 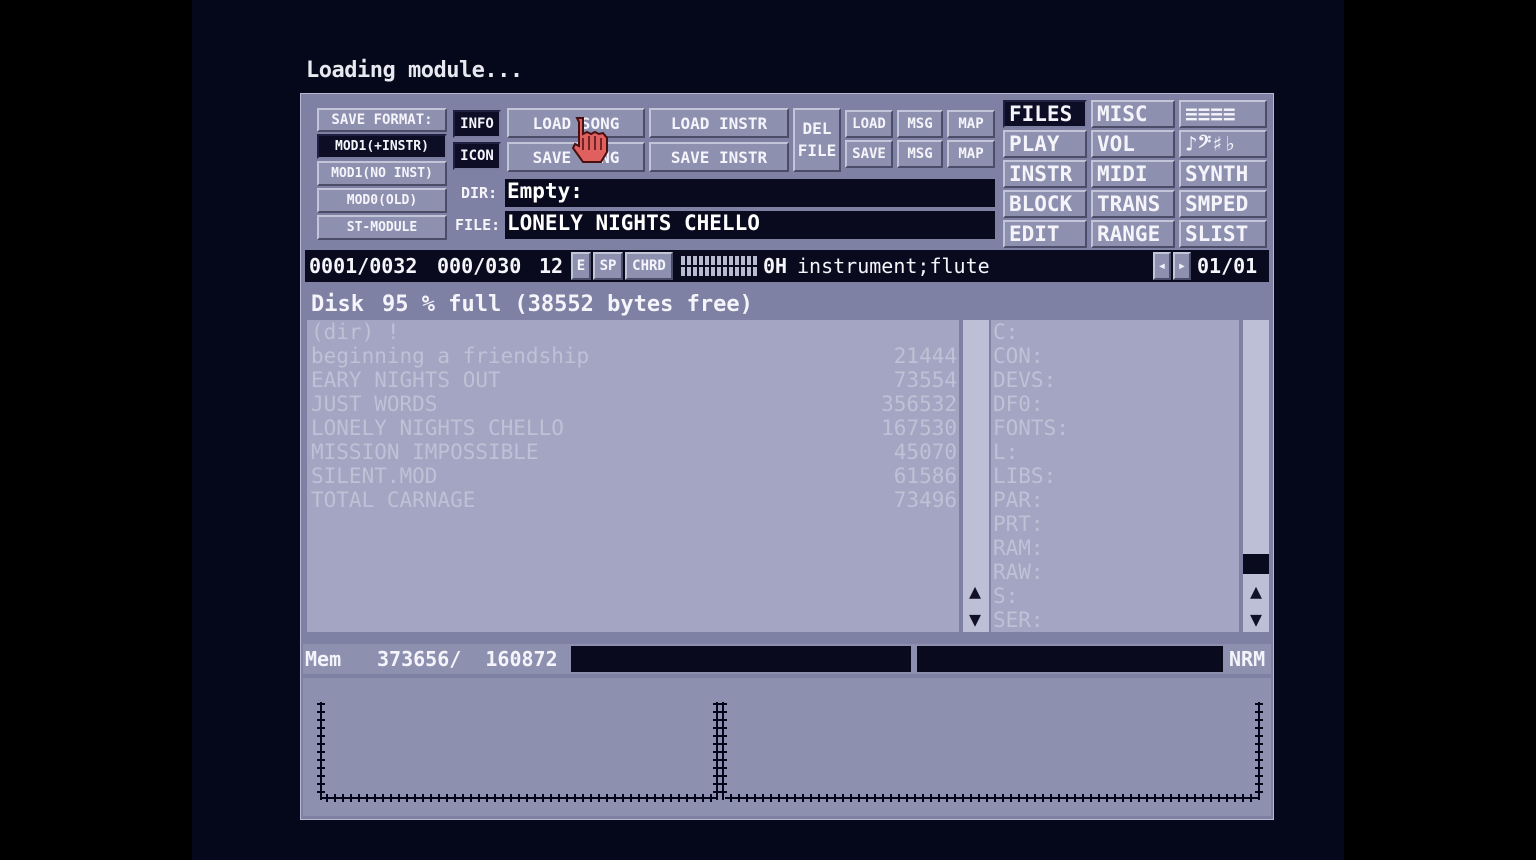 What do you see at coordinates (1024, 380) in the screenshot?
I see `device-list-item: DEVS:` at bounding box center [1024, 380].